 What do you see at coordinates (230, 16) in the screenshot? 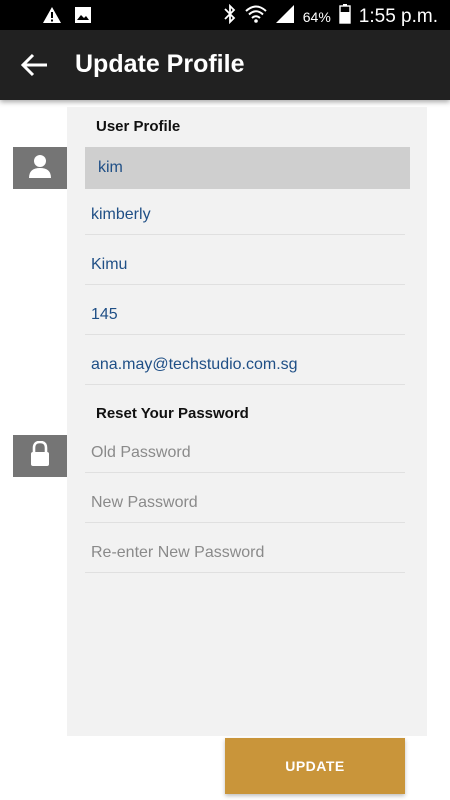
I see `bluetooth-icon` at bounding box center [230, 16].